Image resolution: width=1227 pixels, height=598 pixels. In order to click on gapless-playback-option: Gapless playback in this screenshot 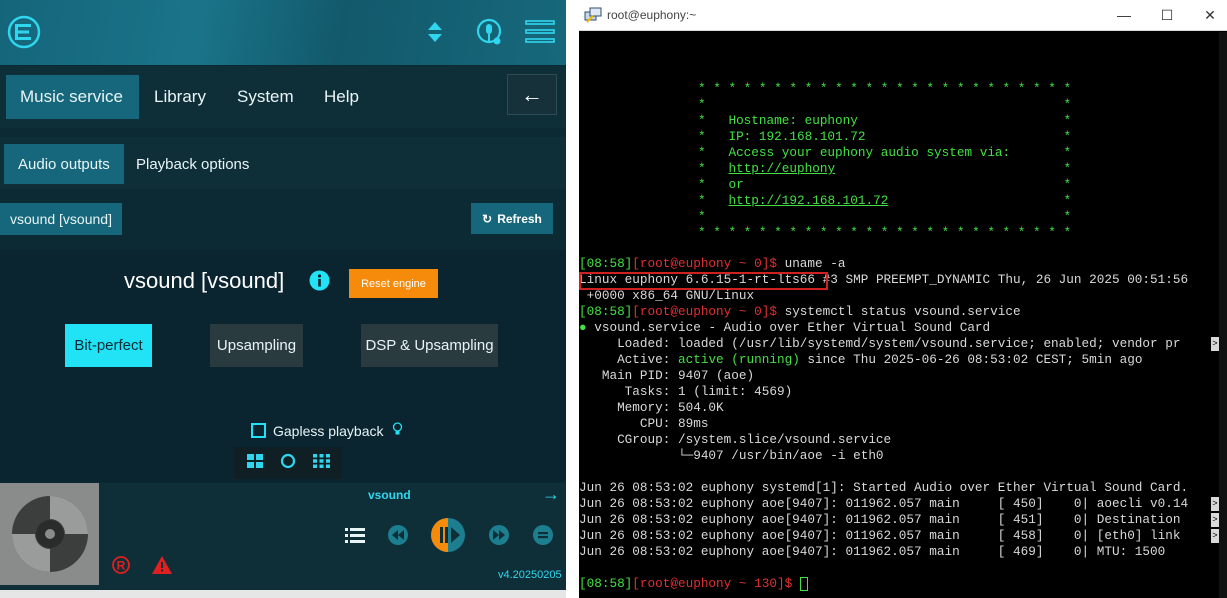, I will do `click(327, 430)`.